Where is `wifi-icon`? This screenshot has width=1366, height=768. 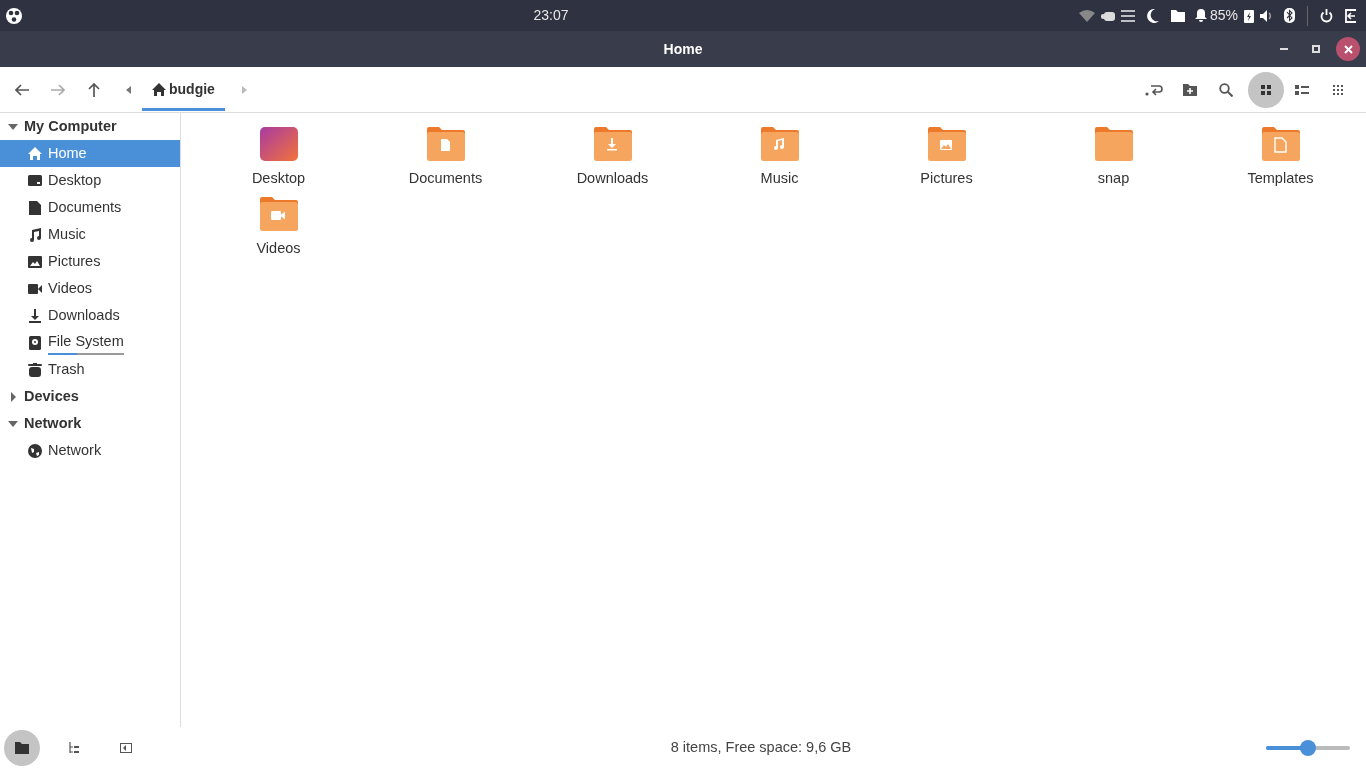
wifi-icon is located at coordinates (1086, 15).